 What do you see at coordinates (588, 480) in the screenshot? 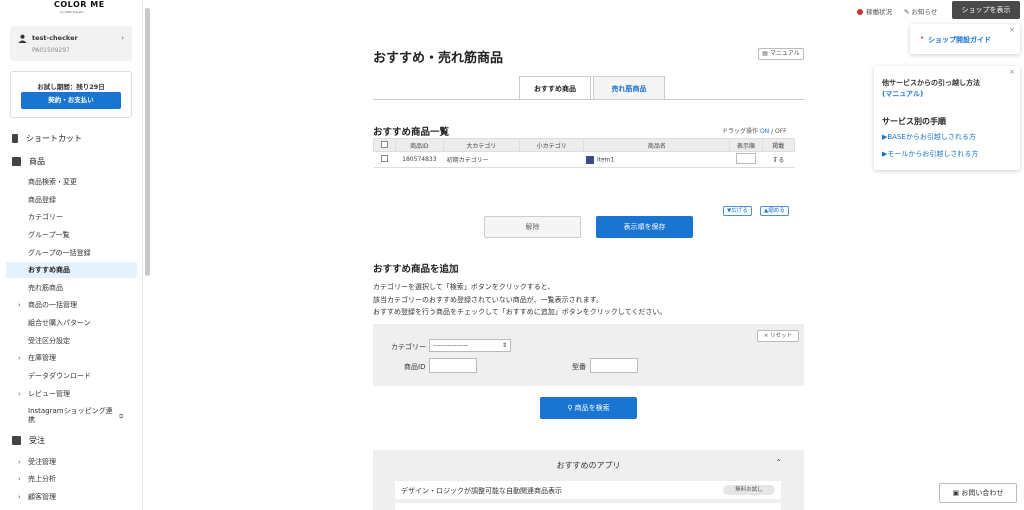
I see `recommended-apps-panel: おすすめのアプリ ⌃ デザイン・ロジックが調整可能な自動関連商品表示 無料お試し` at bounding box center [588, 480].